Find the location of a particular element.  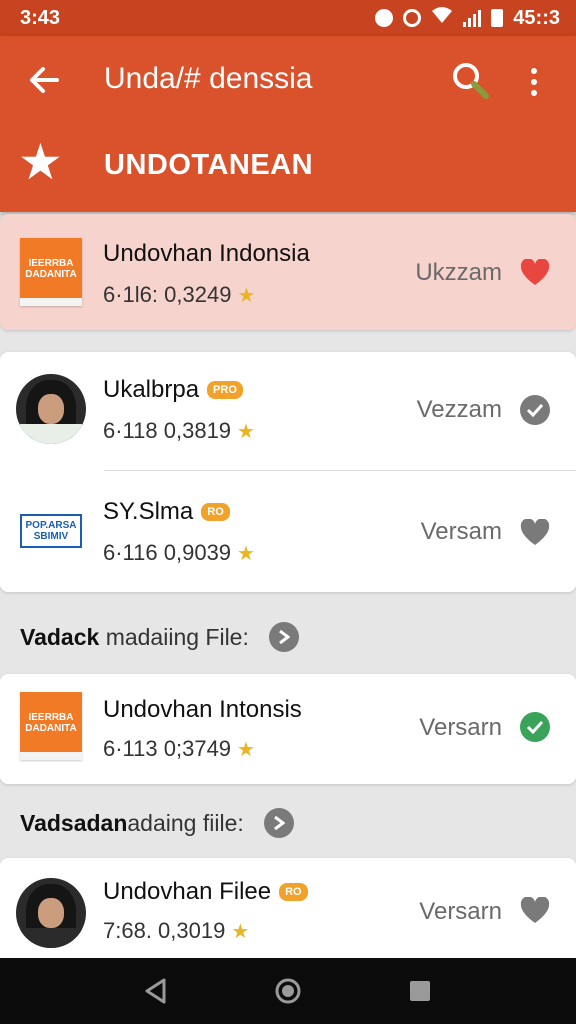

signal-icon is located at coordinates (472, 18).